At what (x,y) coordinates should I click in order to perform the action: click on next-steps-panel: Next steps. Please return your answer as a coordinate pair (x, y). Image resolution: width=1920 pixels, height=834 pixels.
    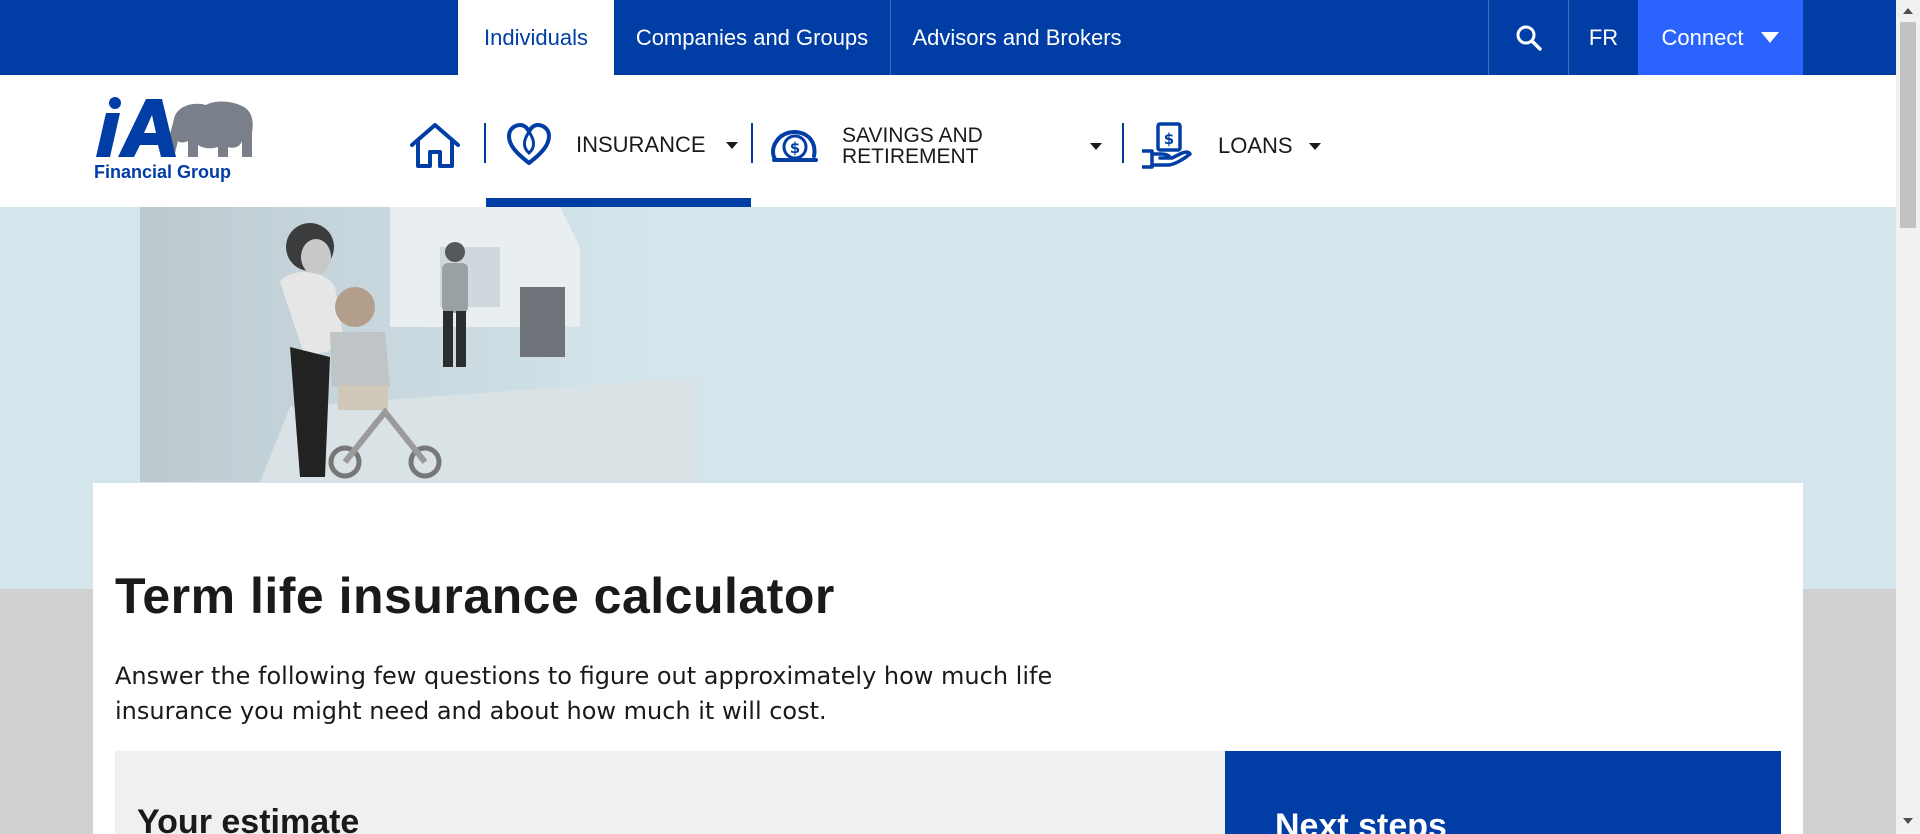
    Looking at the image, I should click on (1503, 792).